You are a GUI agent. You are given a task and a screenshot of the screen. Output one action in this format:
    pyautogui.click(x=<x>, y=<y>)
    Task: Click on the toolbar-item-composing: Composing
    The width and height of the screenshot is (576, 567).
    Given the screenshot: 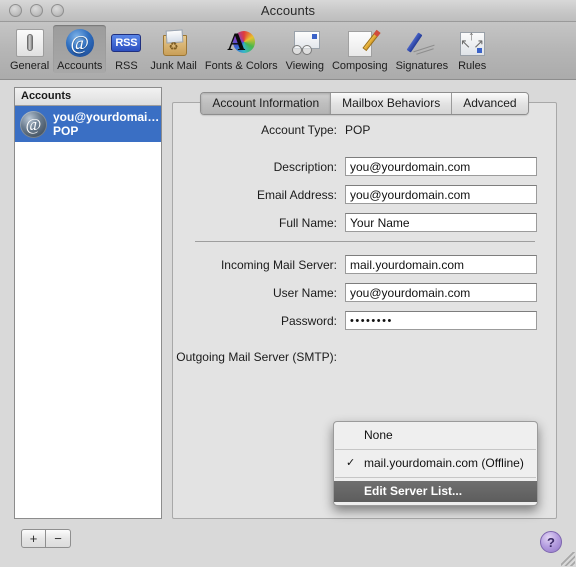 What is the action you would take?
    pyautogui.click(x=360, y=49)
    